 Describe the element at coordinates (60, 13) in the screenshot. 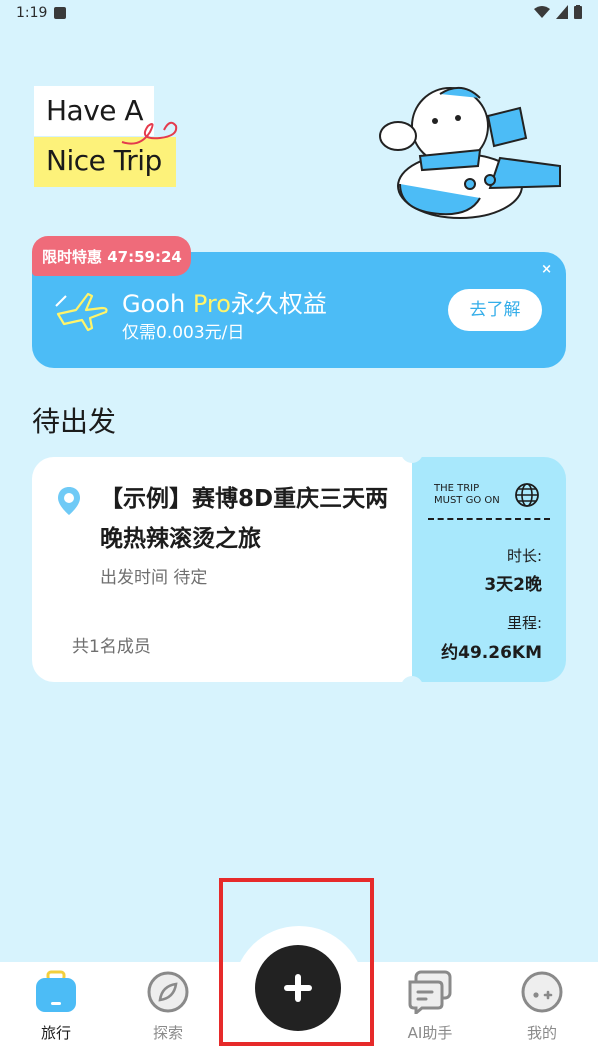

I see `notification-icon` at that location.